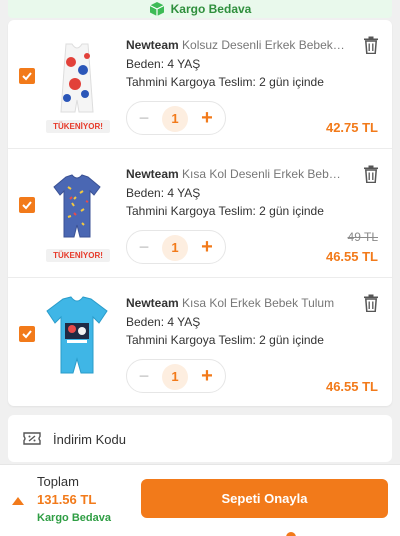  I want to click on nav-indicator-dot, so click(291, 534).